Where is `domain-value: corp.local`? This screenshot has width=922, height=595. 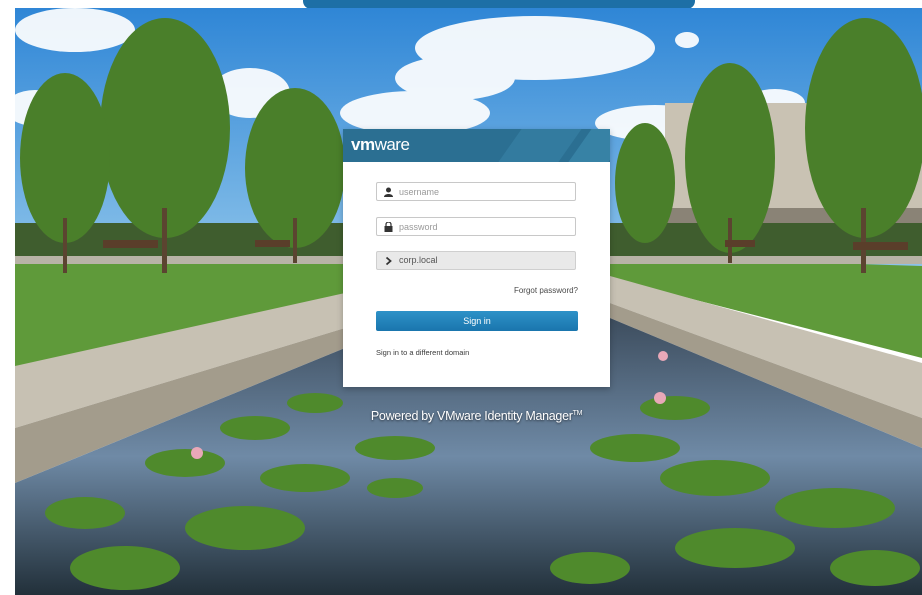
domain-value: corp.local is located at coordinates (418, 260).